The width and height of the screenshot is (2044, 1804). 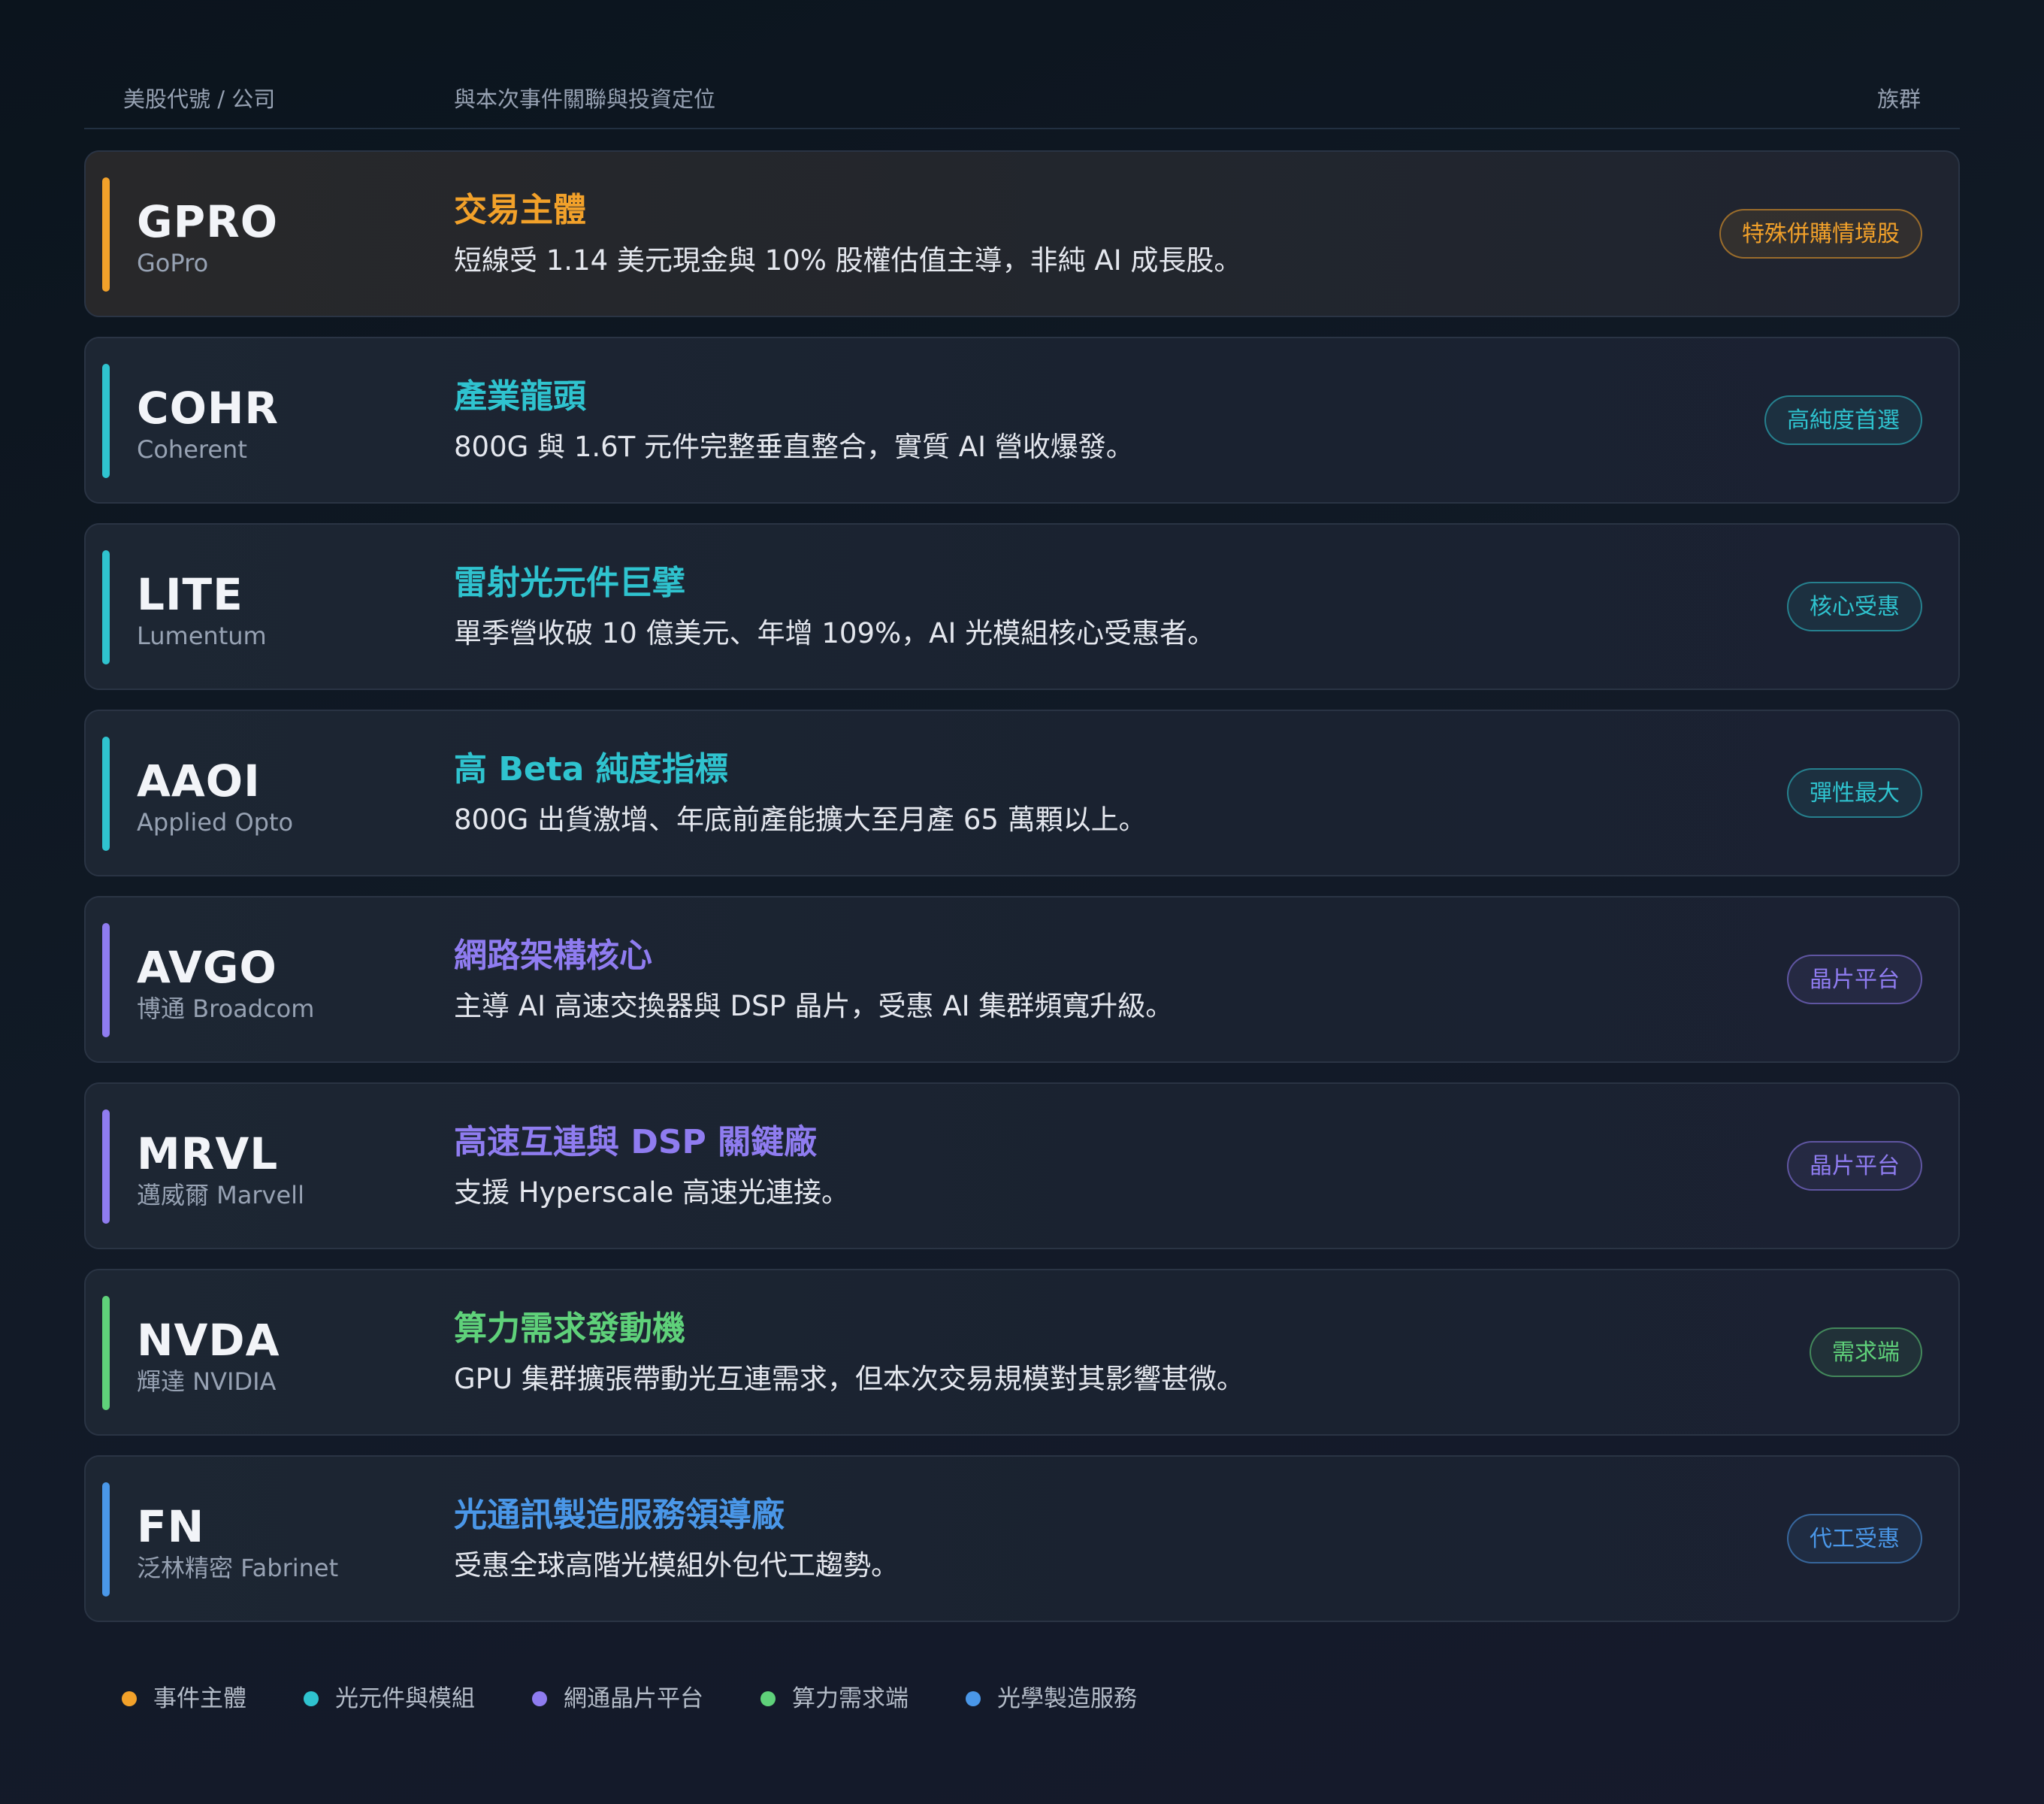 What do you see at coordinates (207, 967) in the screenshot?
I see `ticker-symbol: AVGO` at bounding box center [207, 967].